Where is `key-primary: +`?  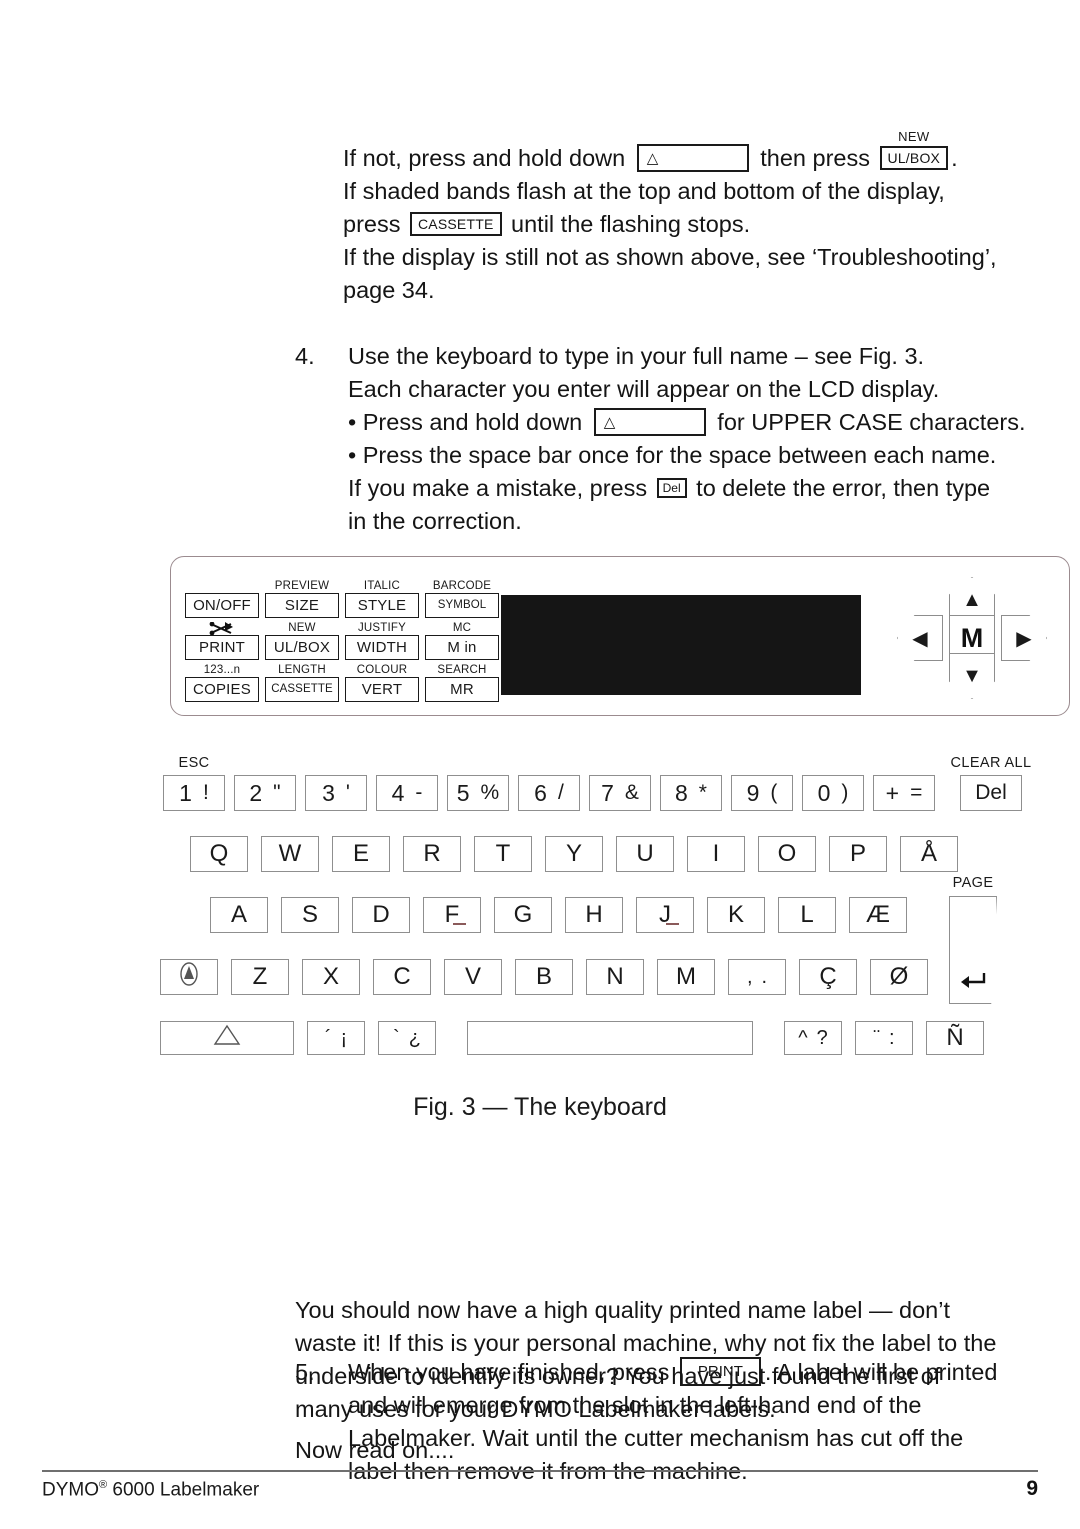 key-primary: + is located at coordinates (892, 792).